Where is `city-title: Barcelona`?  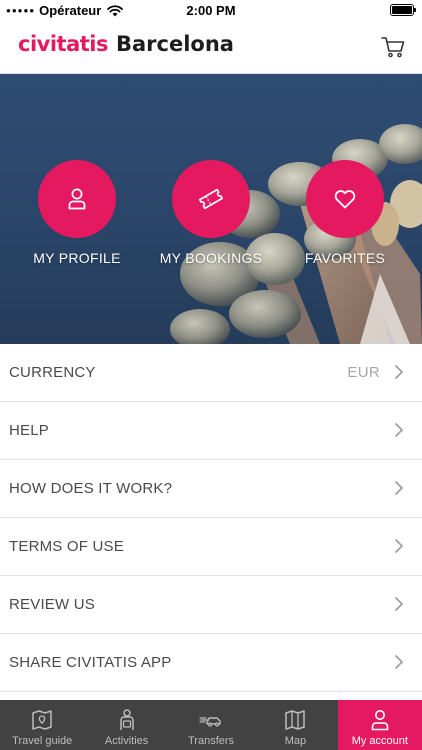 city-title: Barcelona is located at coordinates (174, 44).